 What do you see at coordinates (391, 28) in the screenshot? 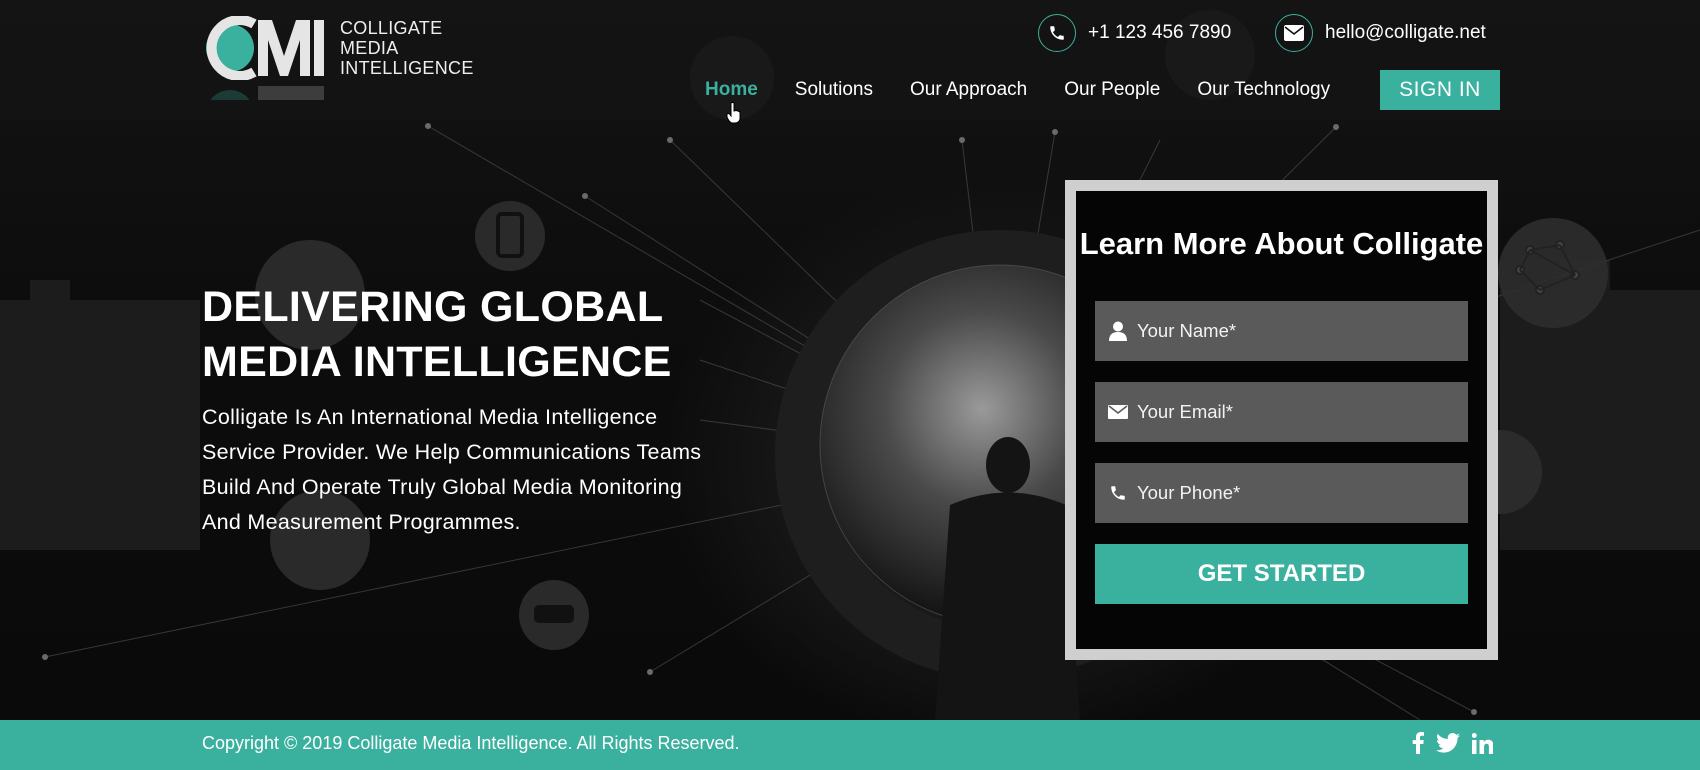
I see `logo-line-1: COLLIGATE` at bounding box center [391, 28].